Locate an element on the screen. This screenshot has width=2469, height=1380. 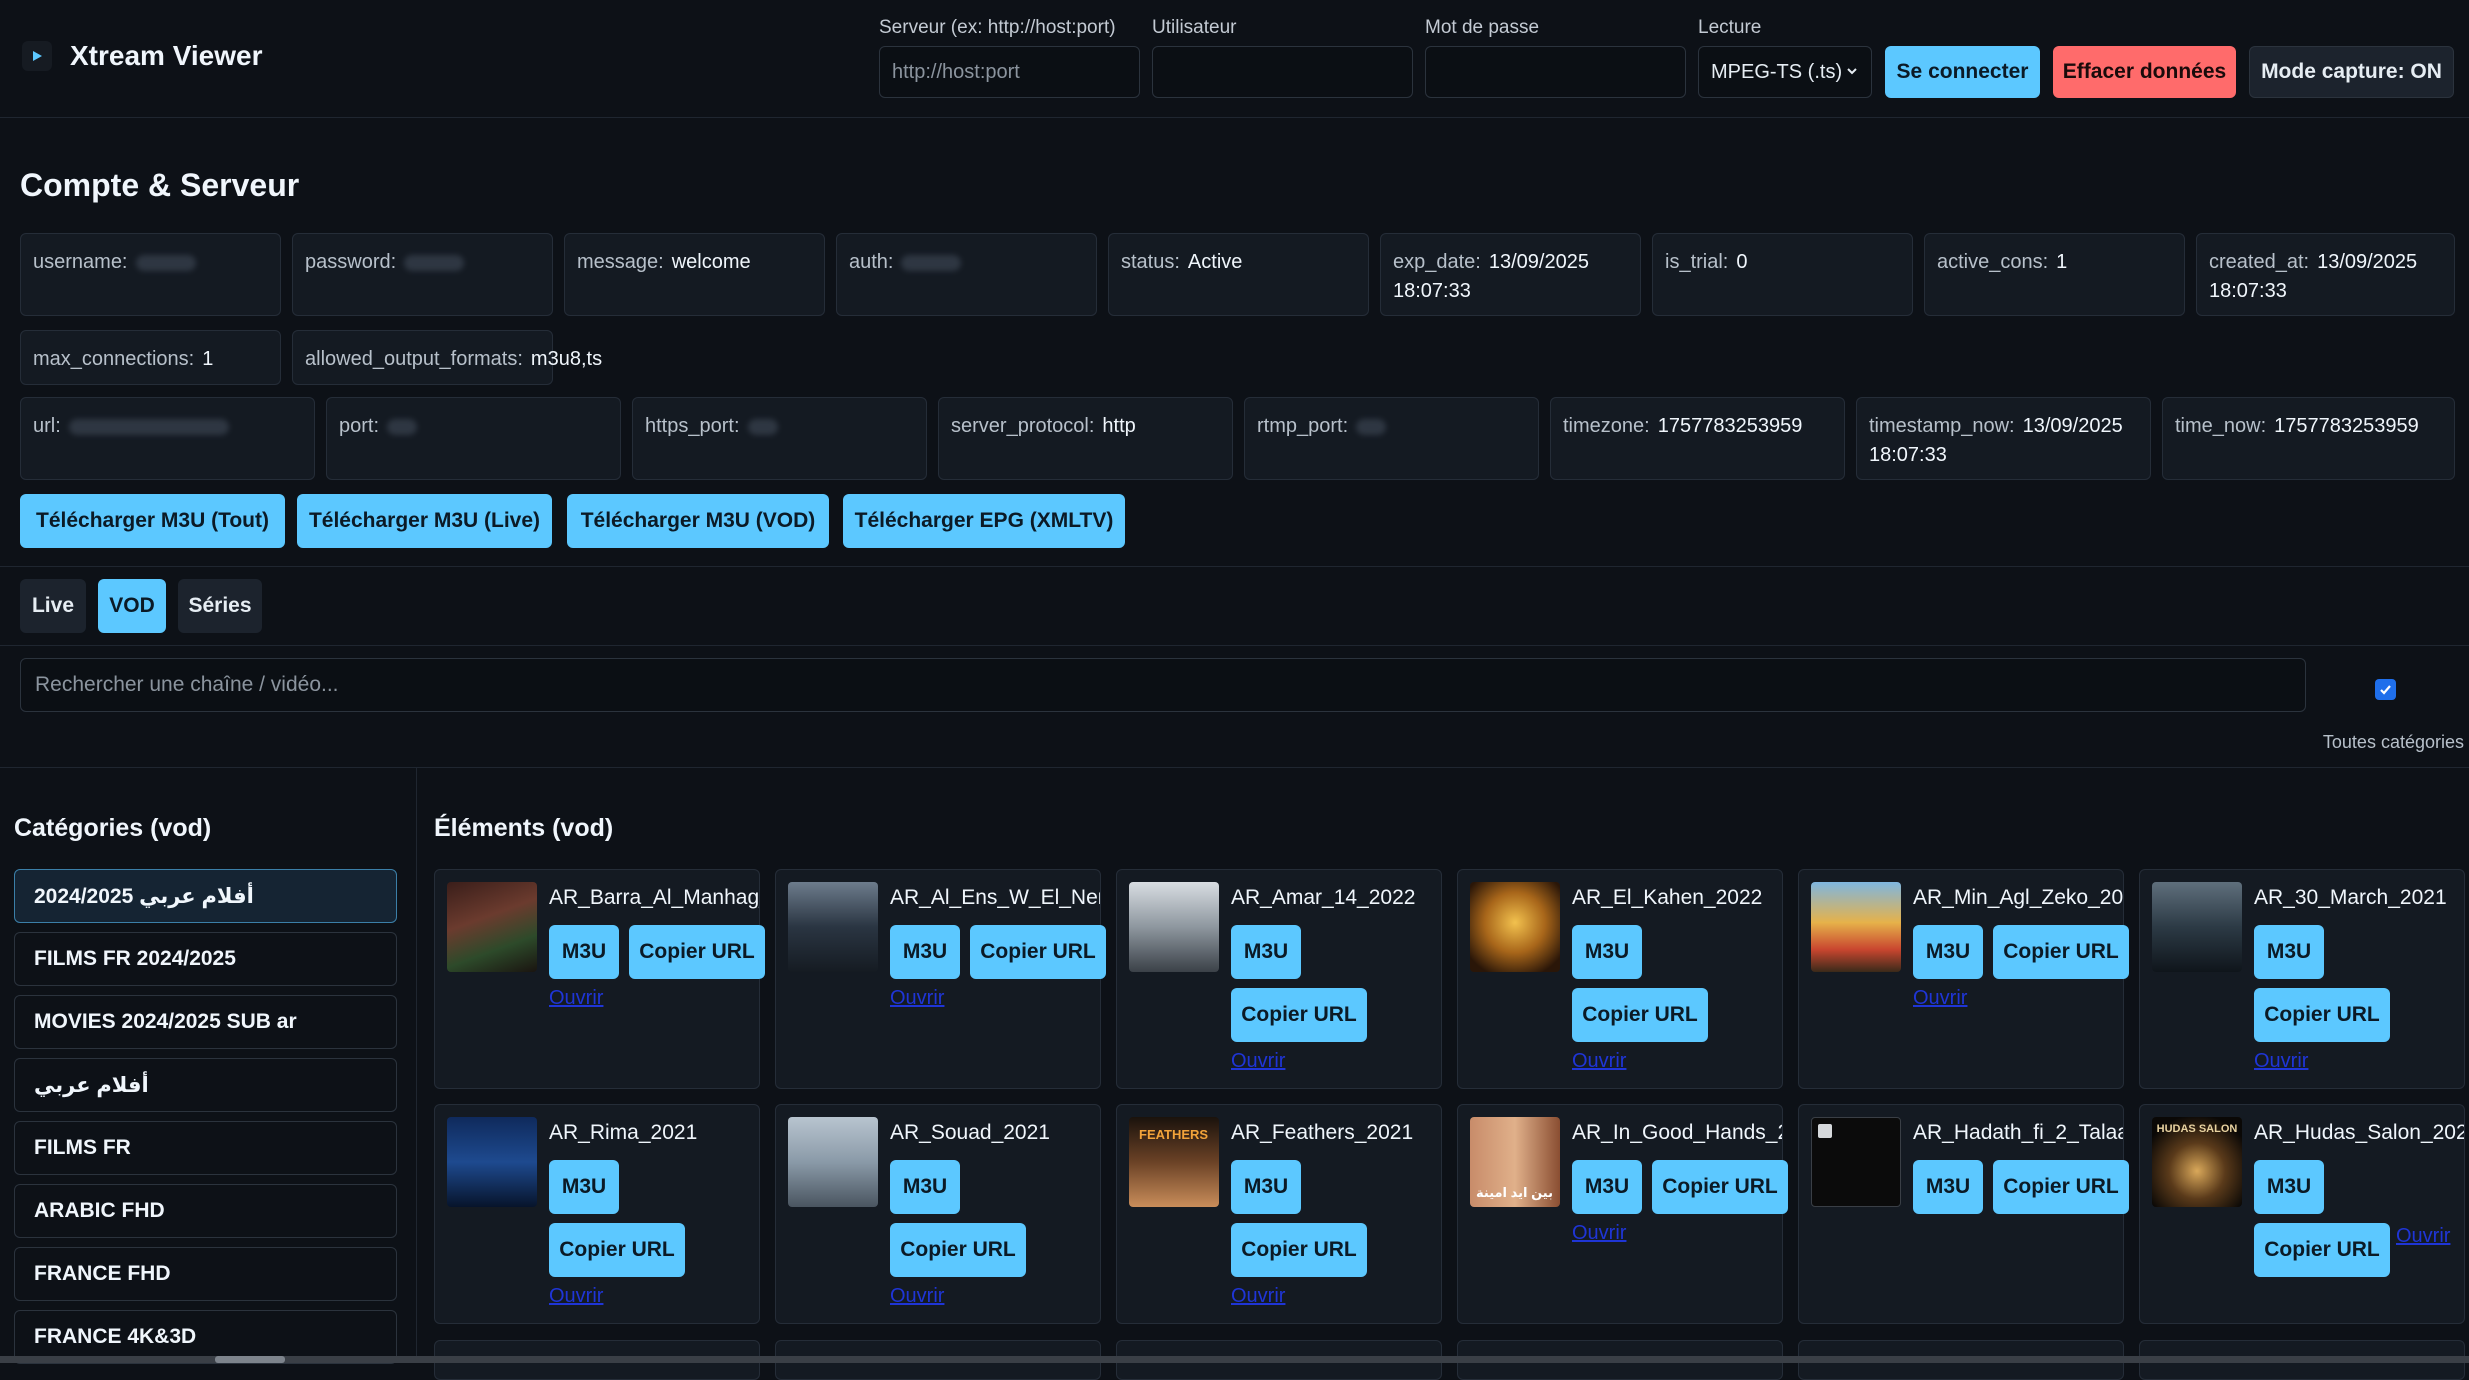
vod-title: AR_Hadath_fi_2_Talaat_Haram_2022 is located at coordinates (2018, 1132).